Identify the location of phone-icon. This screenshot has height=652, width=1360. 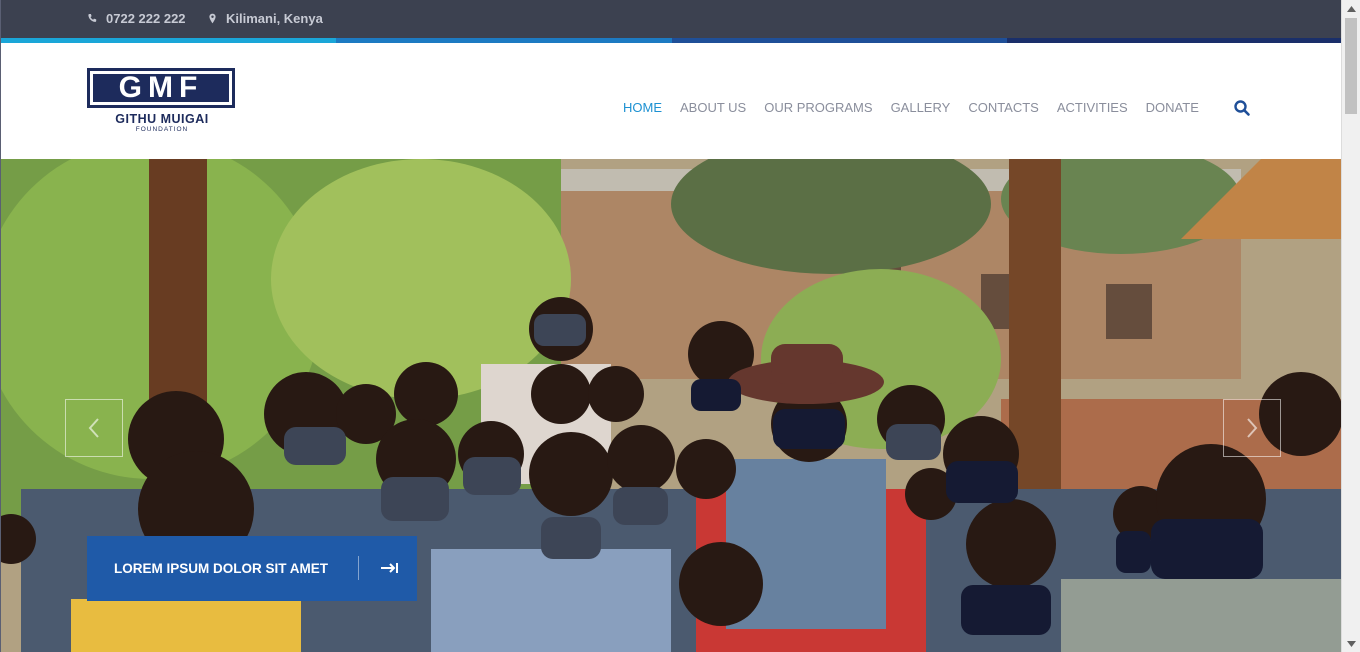
(92, 18).